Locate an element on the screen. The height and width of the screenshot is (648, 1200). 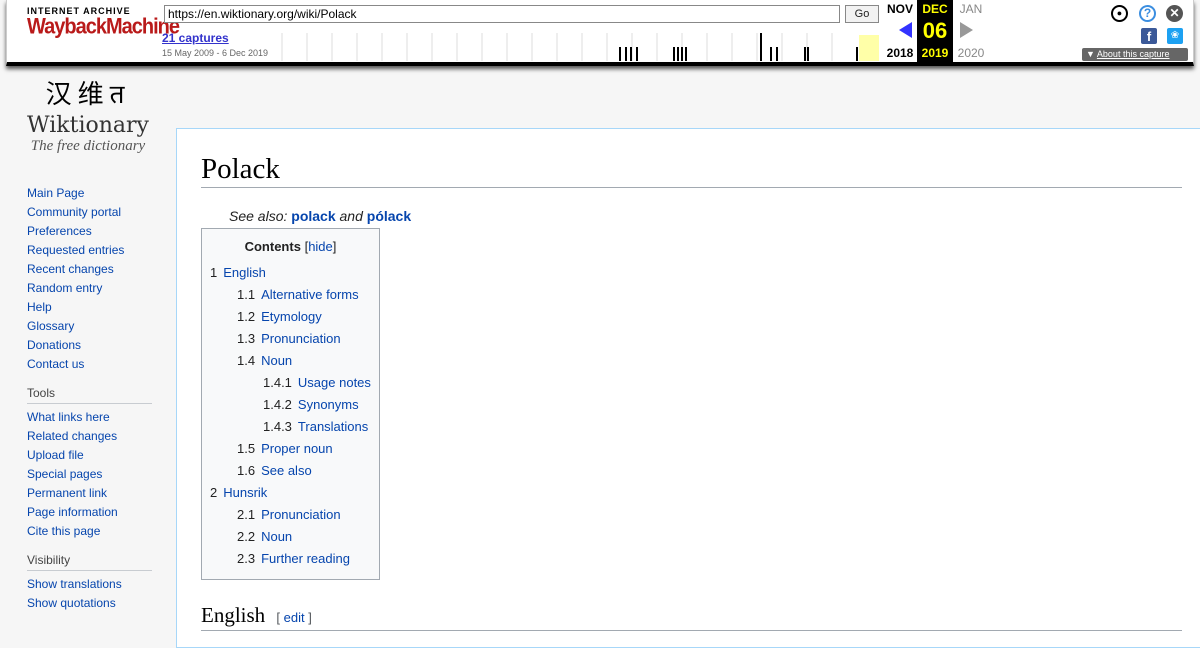
wayback-logo-main: WaybackMachine is located at coordinates (103, 27).